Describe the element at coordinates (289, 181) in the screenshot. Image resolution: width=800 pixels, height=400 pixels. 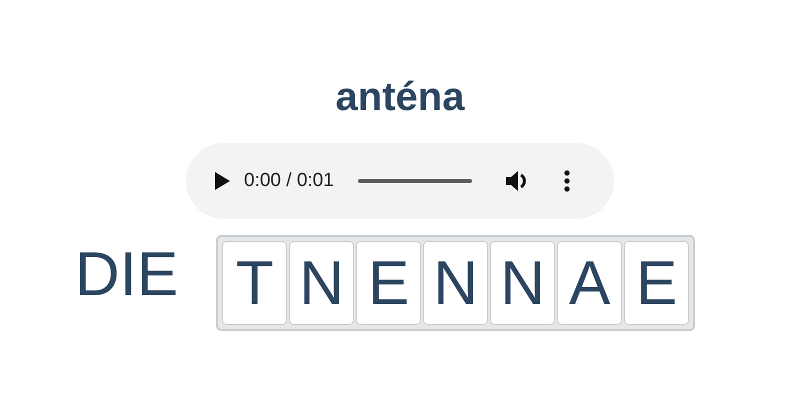
I see `audio-time: 0:00 / 0:01` at that location.